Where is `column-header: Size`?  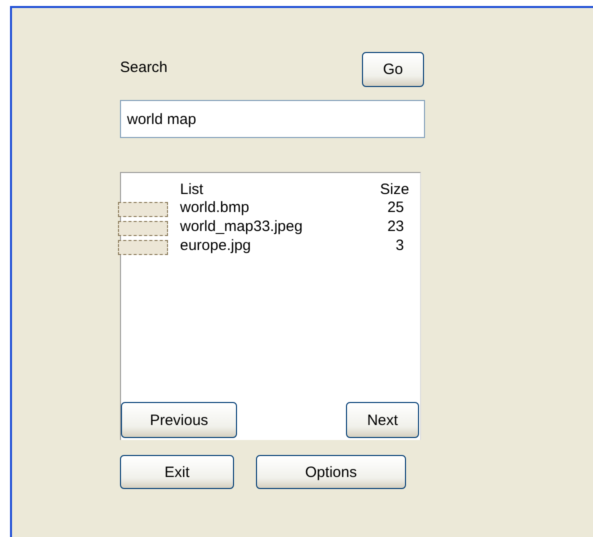
column-header: Size is located at coordinates (395, 189).